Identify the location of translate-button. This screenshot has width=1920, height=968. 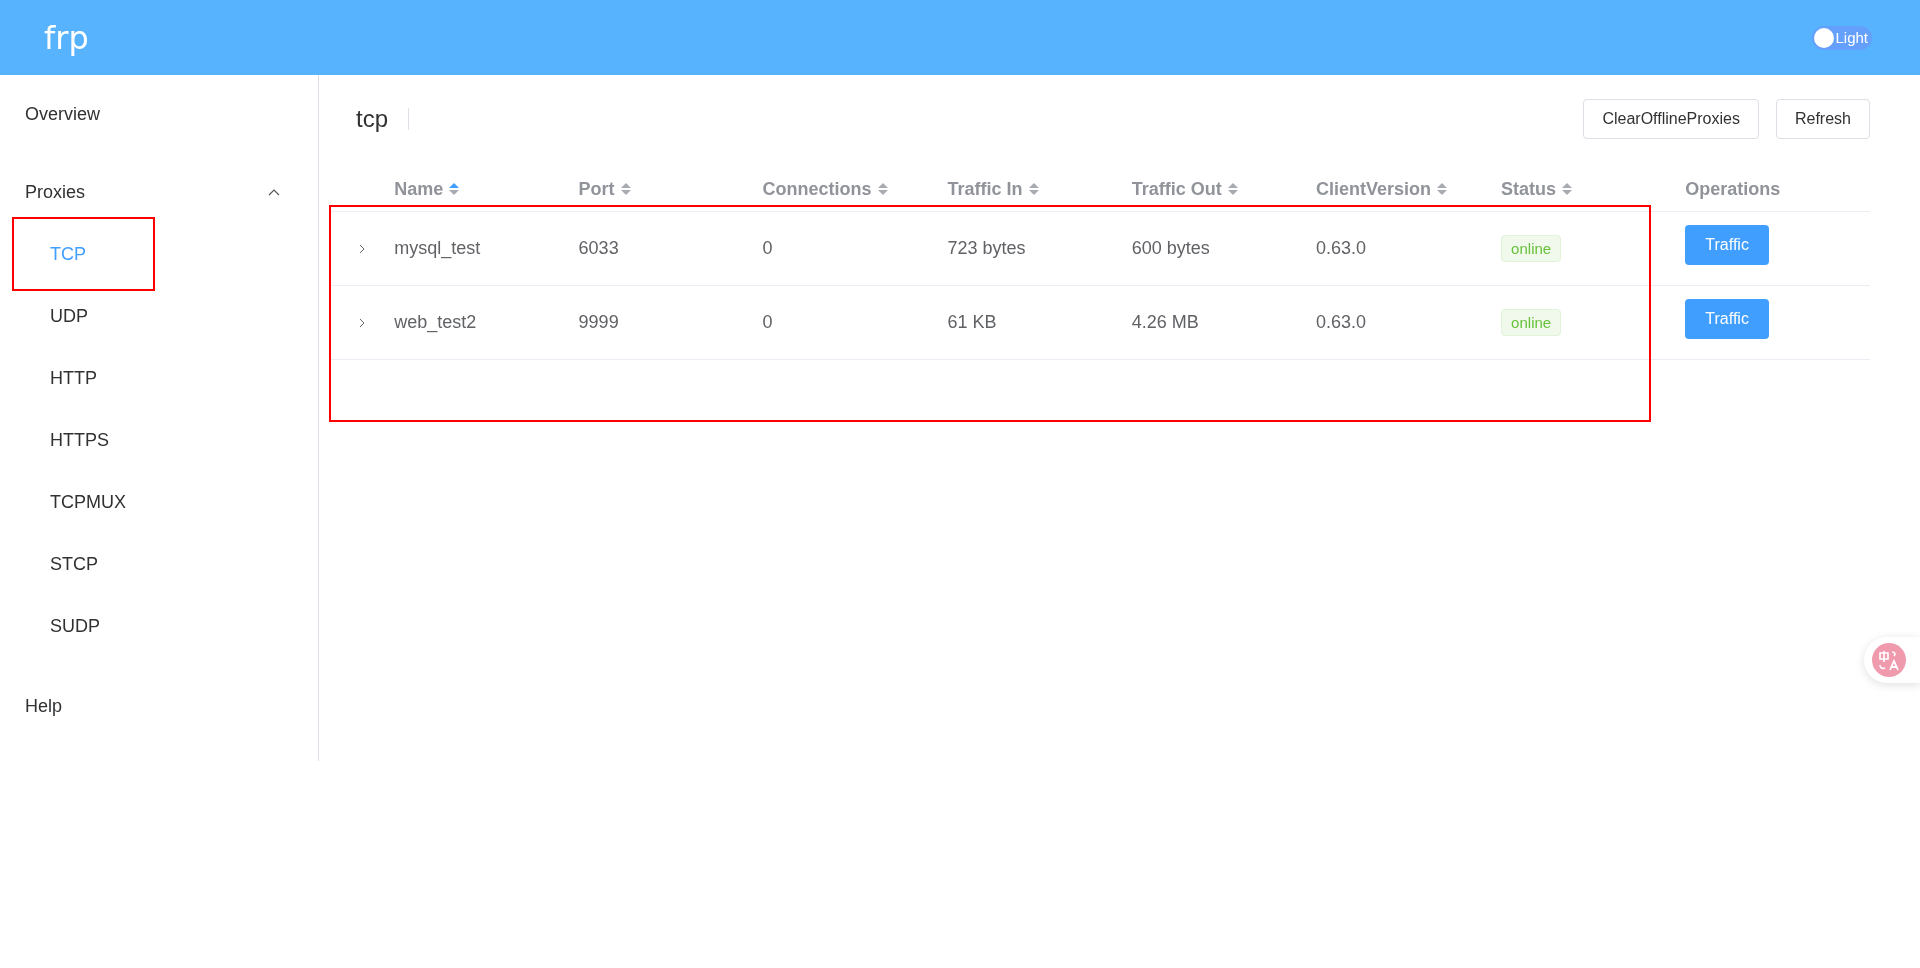
(1892, 660).